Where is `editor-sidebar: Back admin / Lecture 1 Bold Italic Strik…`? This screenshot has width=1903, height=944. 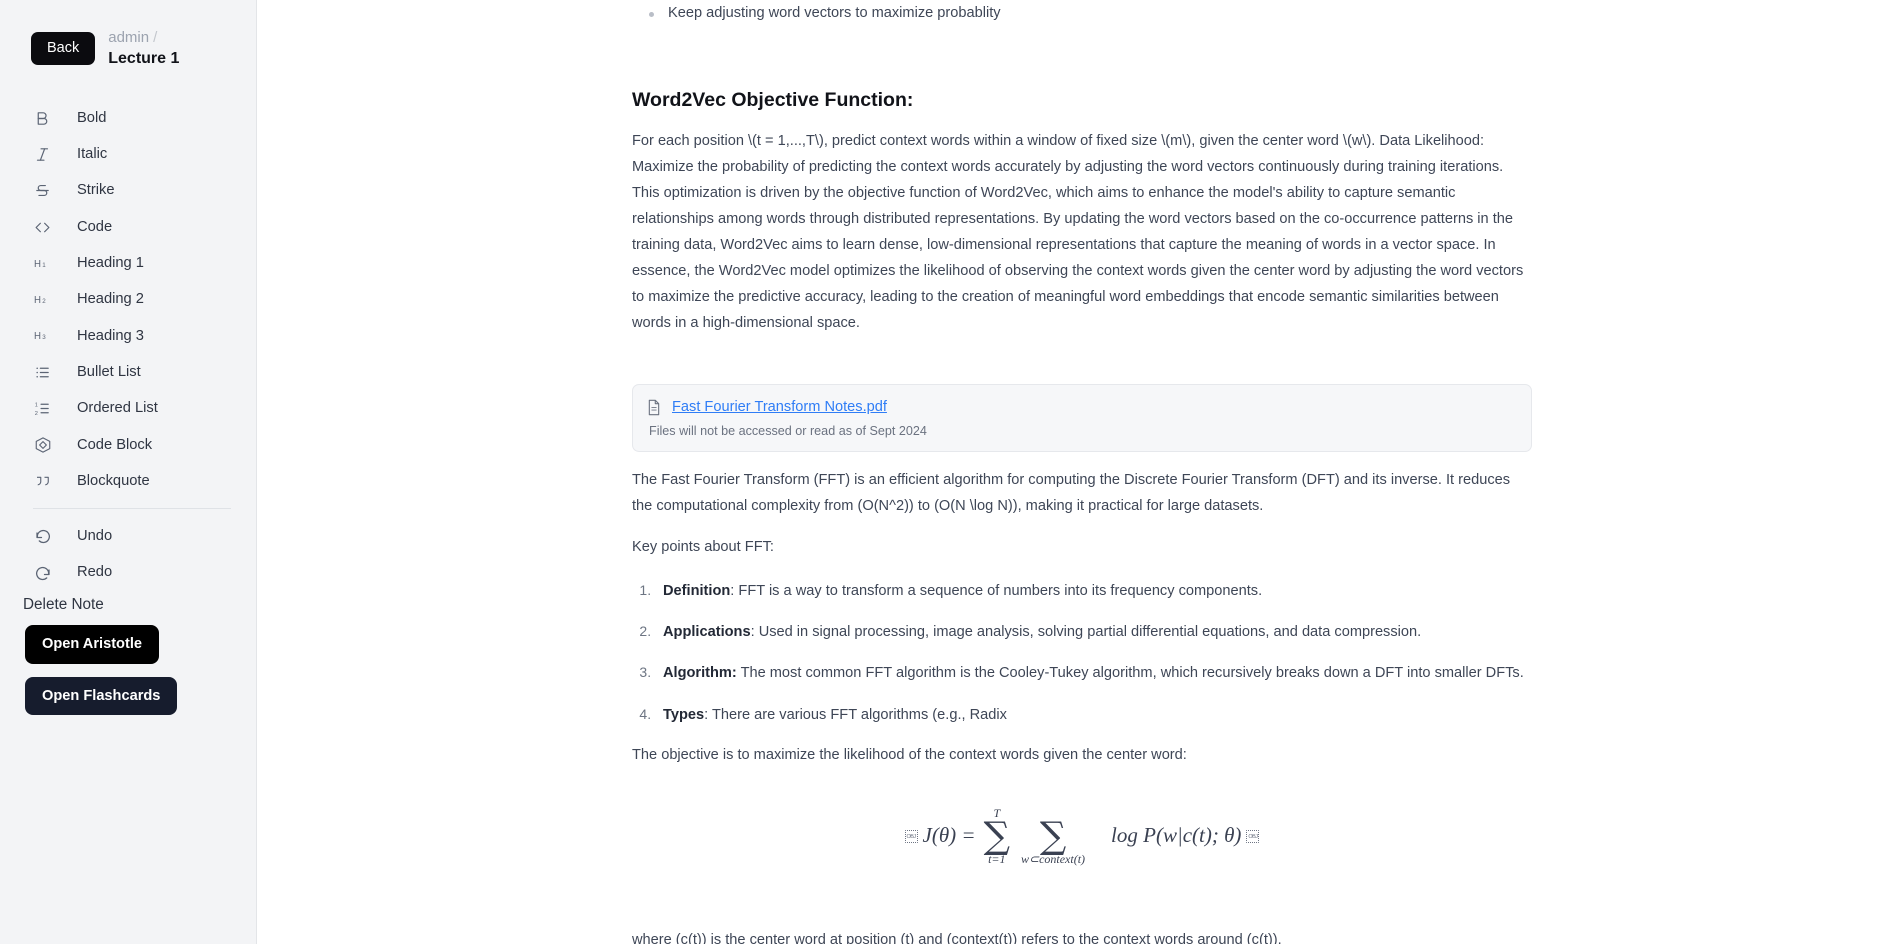
editor-sidebar: Back admin / Lecture 1 Bold Italic Strik… is located at coordinates (128, 472).